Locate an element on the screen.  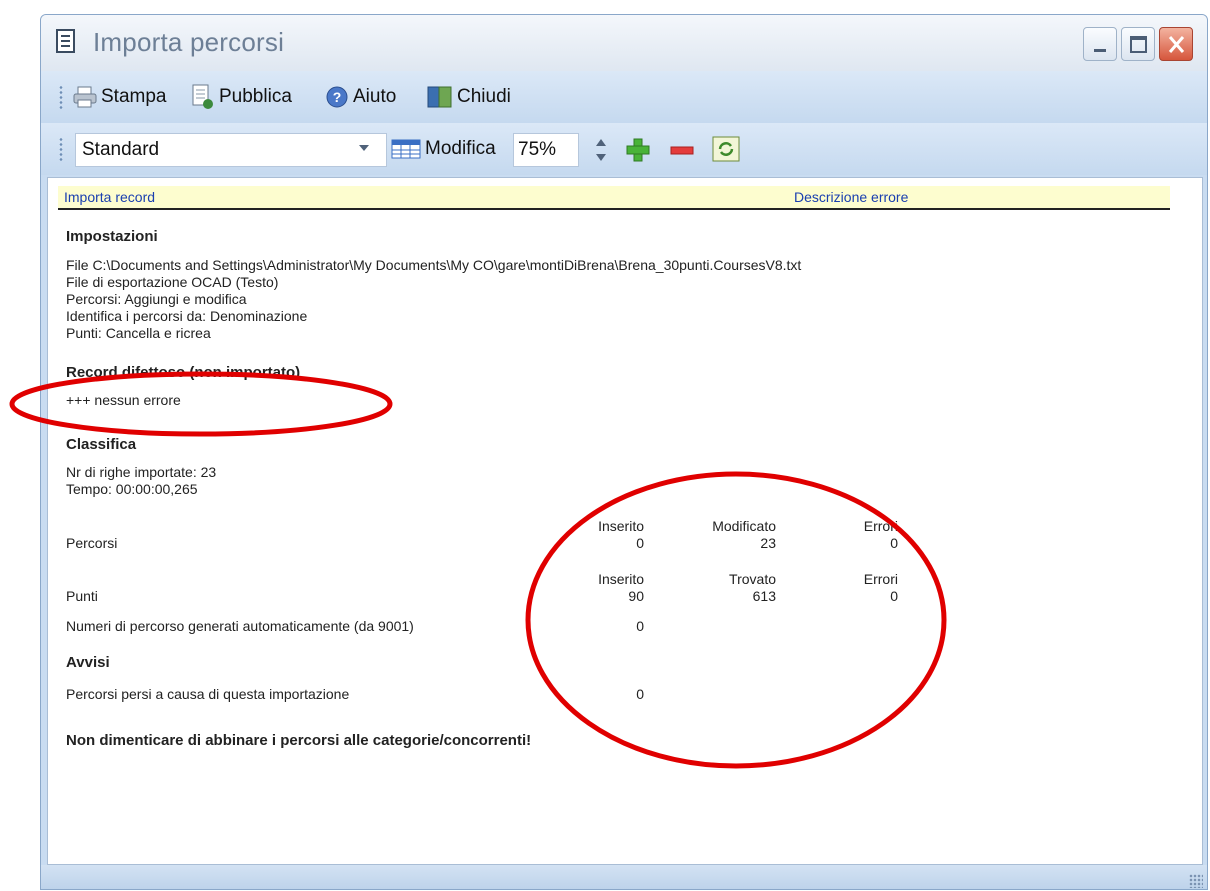
help-label: Aiuto is located at coordinates (375, 96).